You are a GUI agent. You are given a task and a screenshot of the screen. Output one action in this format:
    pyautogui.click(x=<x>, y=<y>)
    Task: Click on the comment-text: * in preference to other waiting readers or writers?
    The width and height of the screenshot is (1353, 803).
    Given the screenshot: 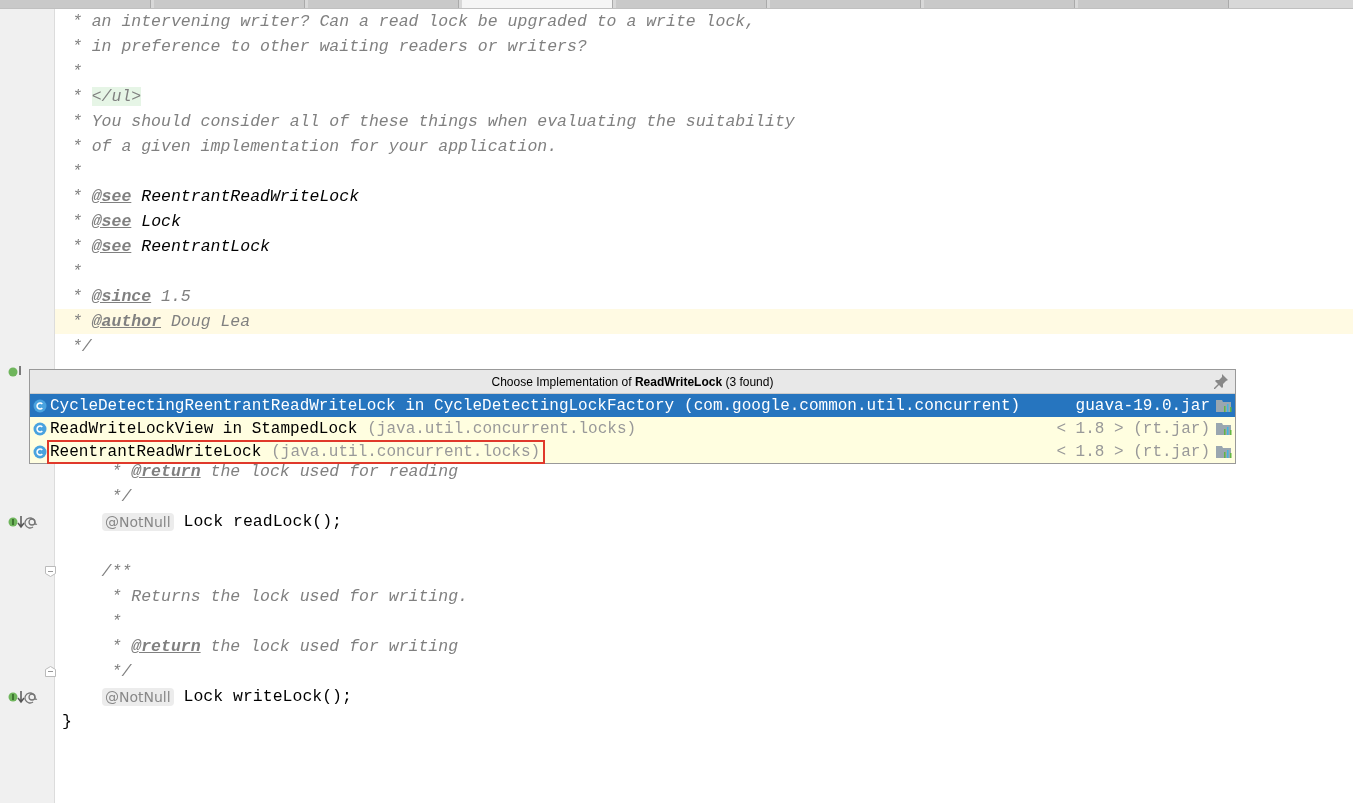 What is the action you would take?
    pyautogui.click(x=328, y=46)
    